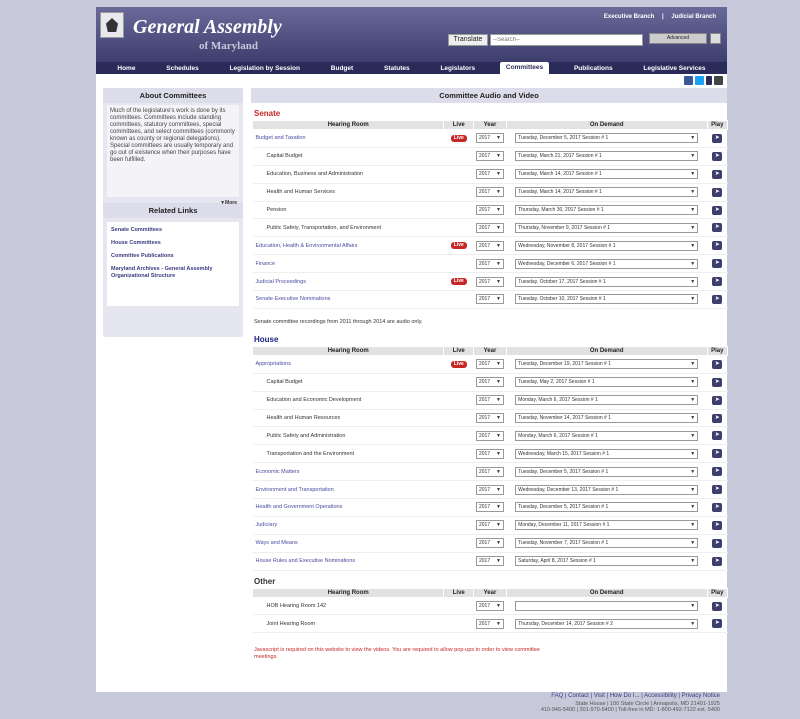 The width and height of the screenshot is (800, 719). I want to click on on-demand-select: Wednesday, November 8, 2017 Session # 1 ▼, so click(607, 245).